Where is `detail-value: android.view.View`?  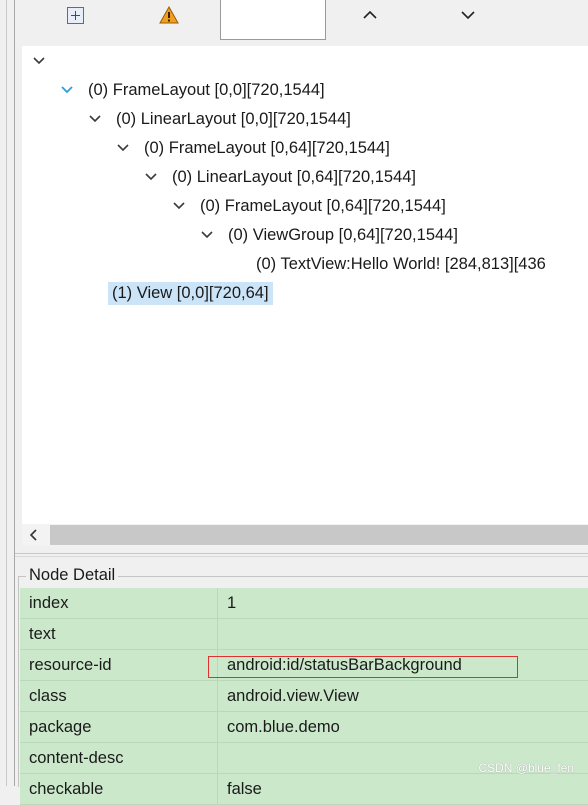 detail-value: android.view.View is located at coordinates (293, 696).